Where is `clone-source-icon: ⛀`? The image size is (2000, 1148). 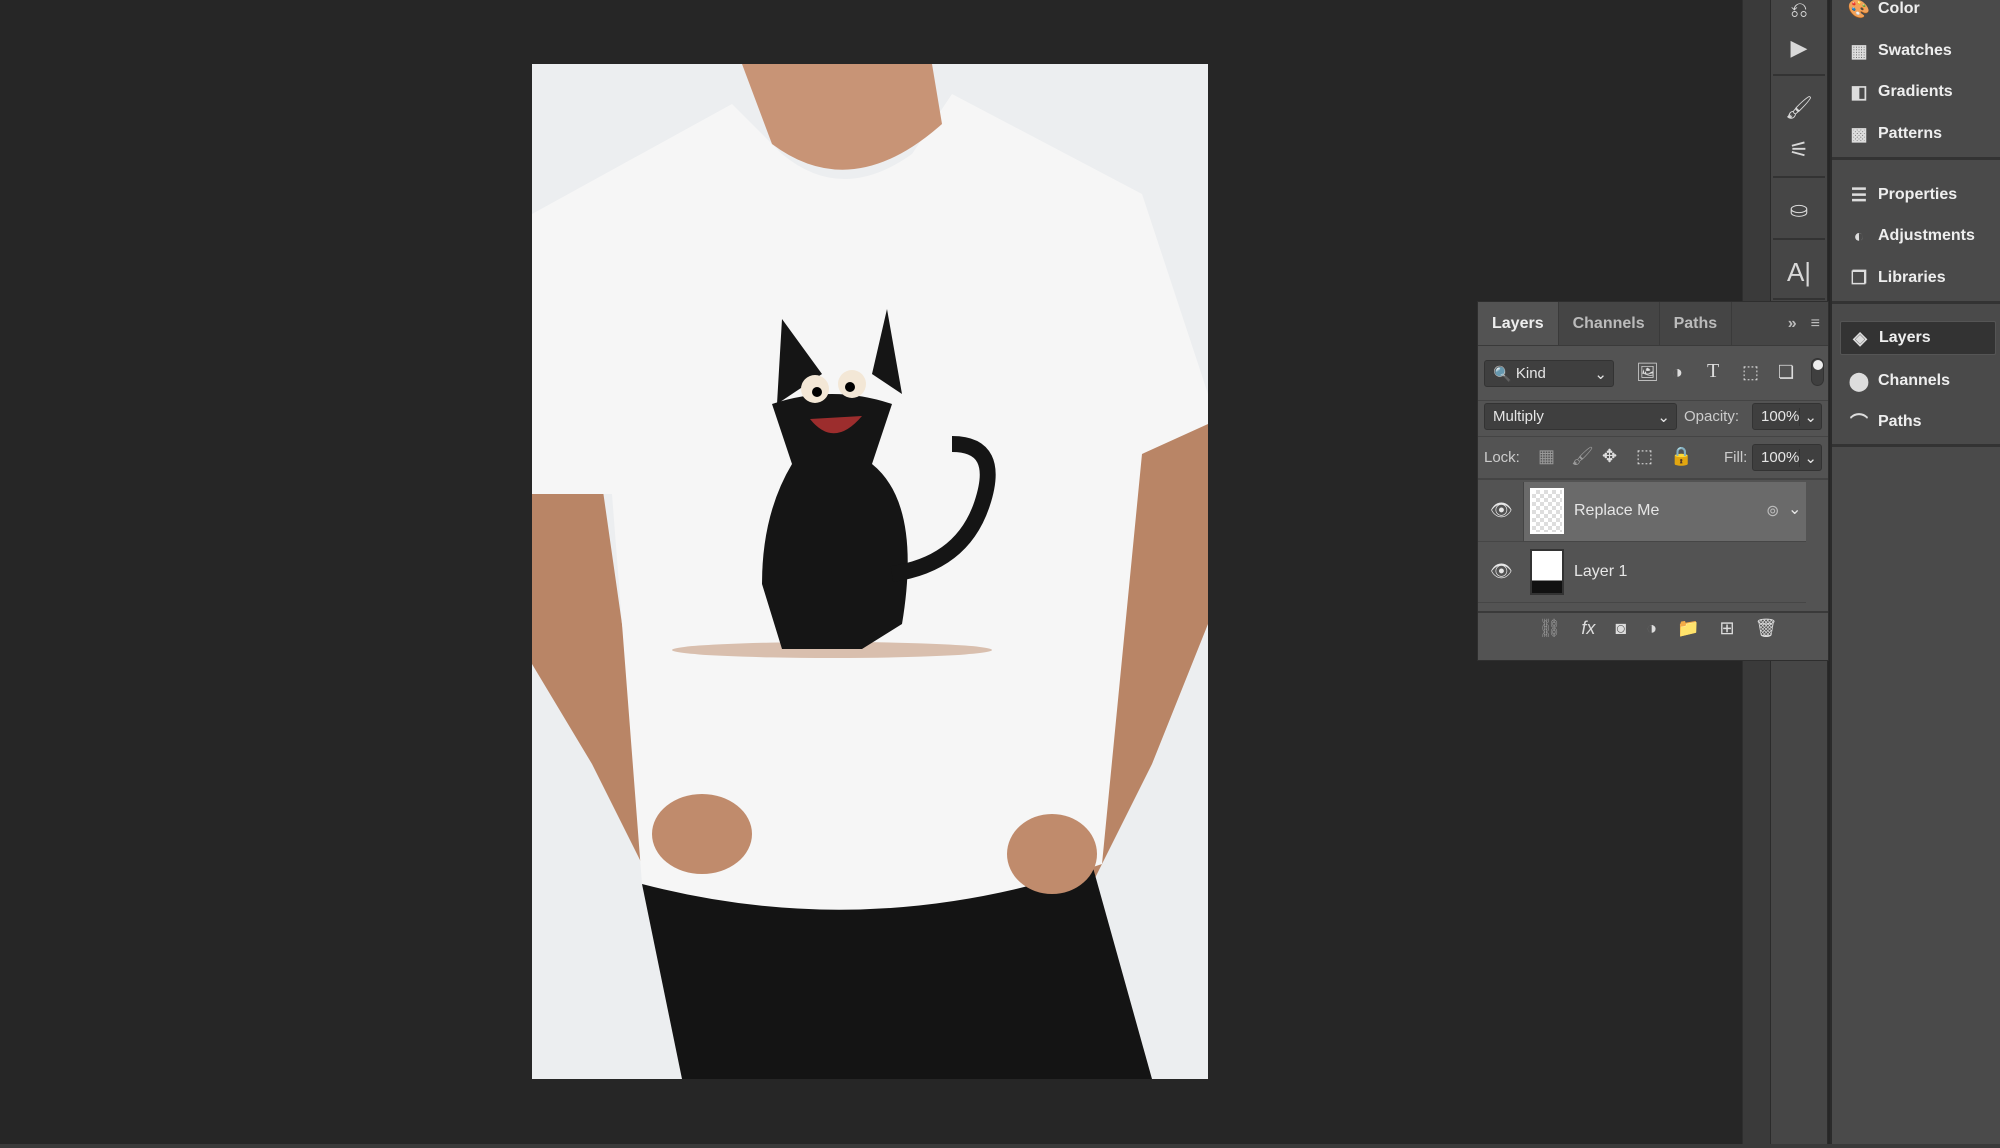
clone-source-icon: ⛀ is located at coordinates (1799, 210).